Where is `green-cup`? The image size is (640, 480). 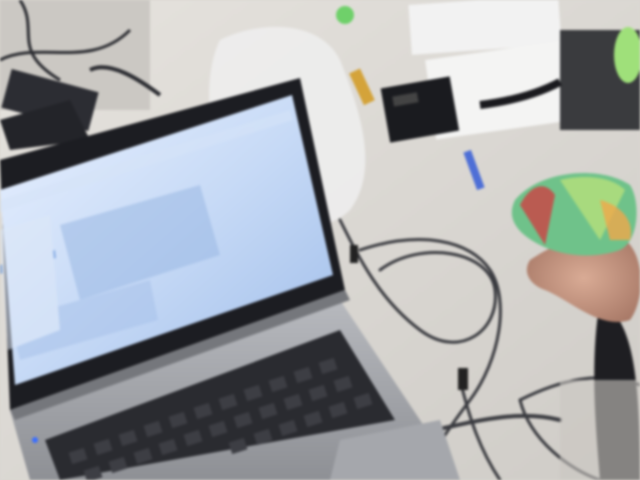
green-cup is located at coordinates (600, 78).